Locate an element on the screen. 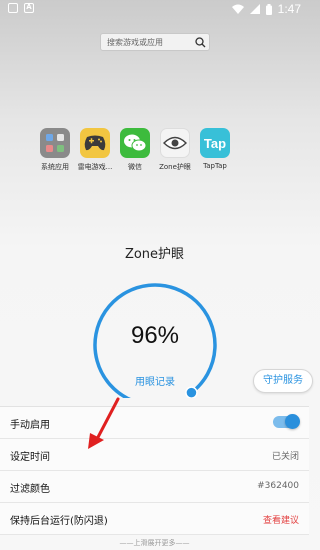  app-shortcuts: 系统应用 雷电游戏... 微信 Zone护眼 Tap TapTap is located at coordinates (138, 152).